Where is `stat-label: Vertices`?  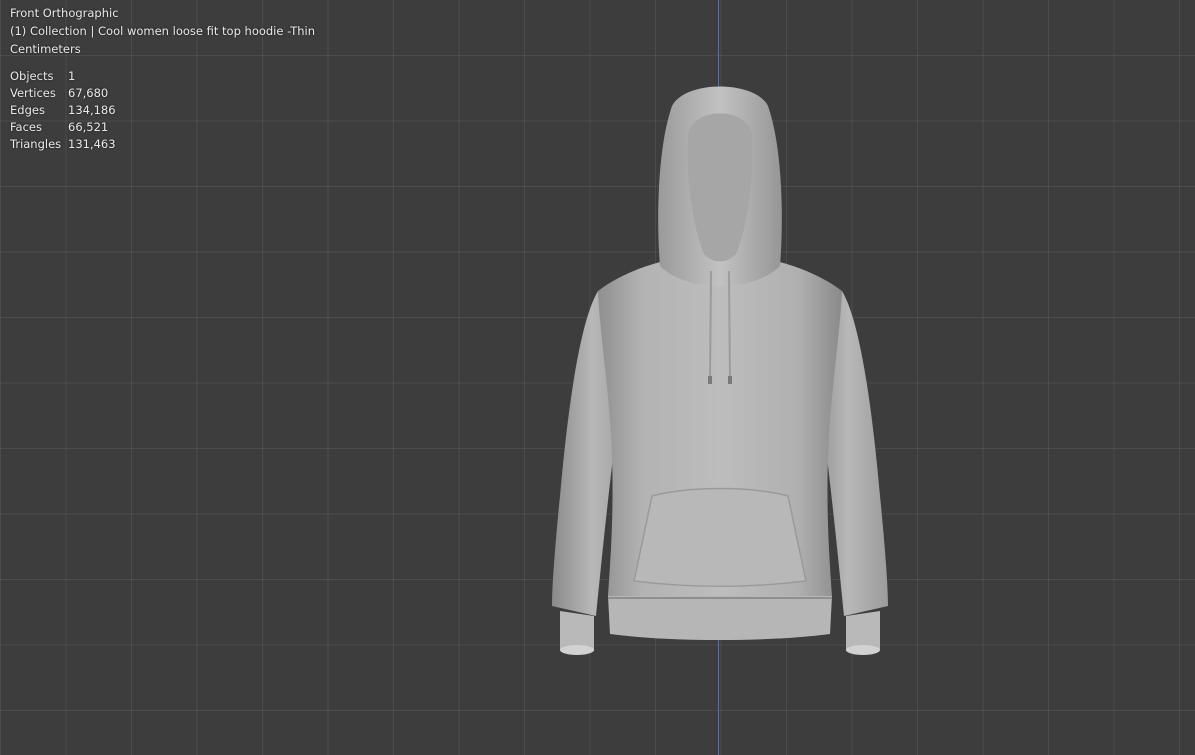
stat-label: Vertices is located at coordinates (33, 93).